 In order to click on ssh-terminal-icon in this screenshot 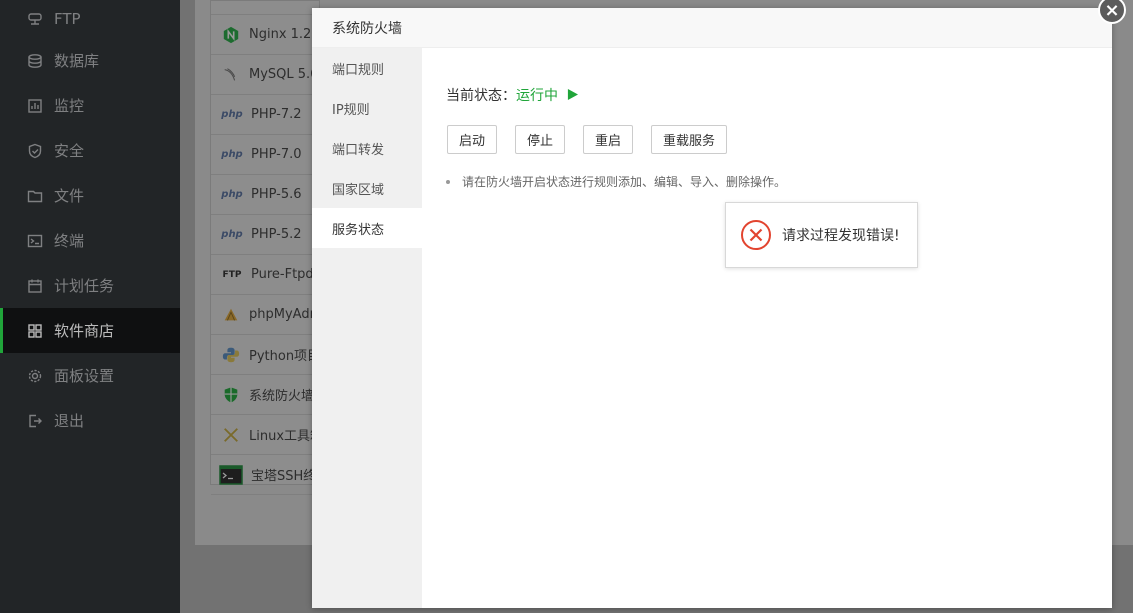, I will do `click(231, 474)`.